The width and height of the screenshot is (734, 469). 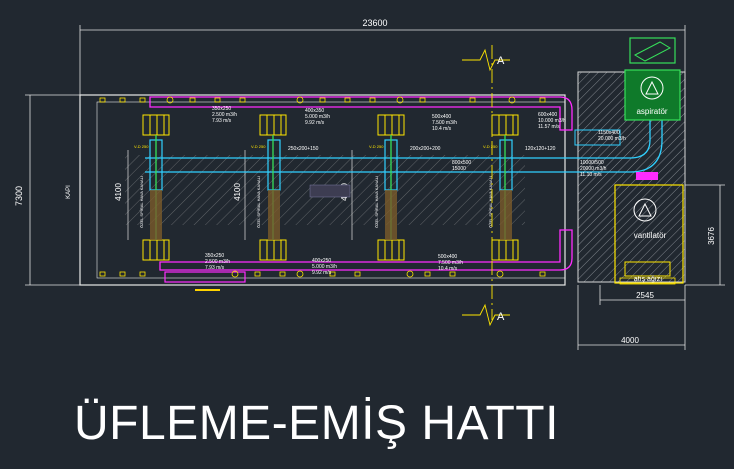 I want to click on vd-label-3: V-D 250, so click(x=376, y=146).